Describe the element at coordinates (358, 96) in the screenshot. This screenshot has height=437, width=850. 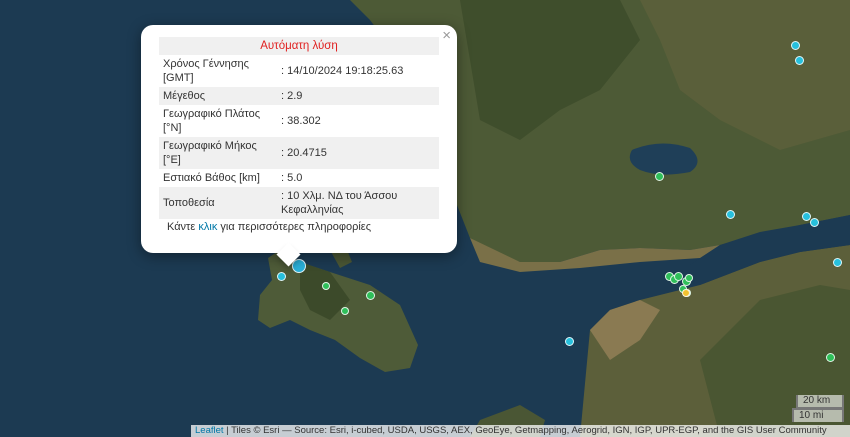
I see `row-value: : 2.9` at that location.